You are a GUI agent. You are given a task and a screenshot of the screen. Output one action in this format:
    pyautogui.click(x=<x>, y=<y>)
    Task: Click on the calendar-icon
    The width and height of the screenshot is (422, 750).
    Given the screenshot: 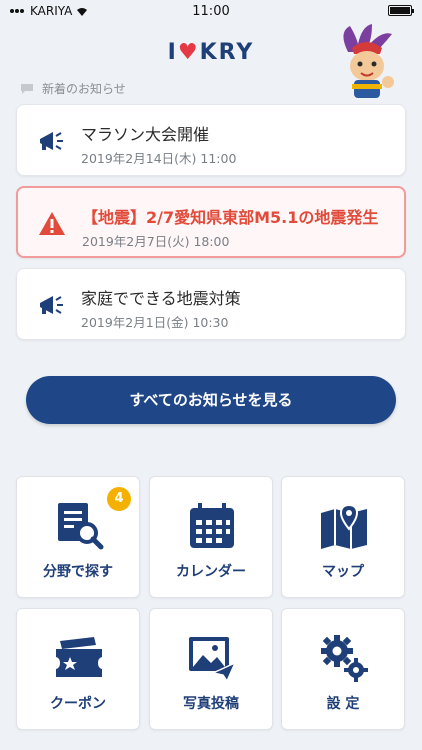 What is the action you would take?
    pyautogui.click(x=212, y=525)
    